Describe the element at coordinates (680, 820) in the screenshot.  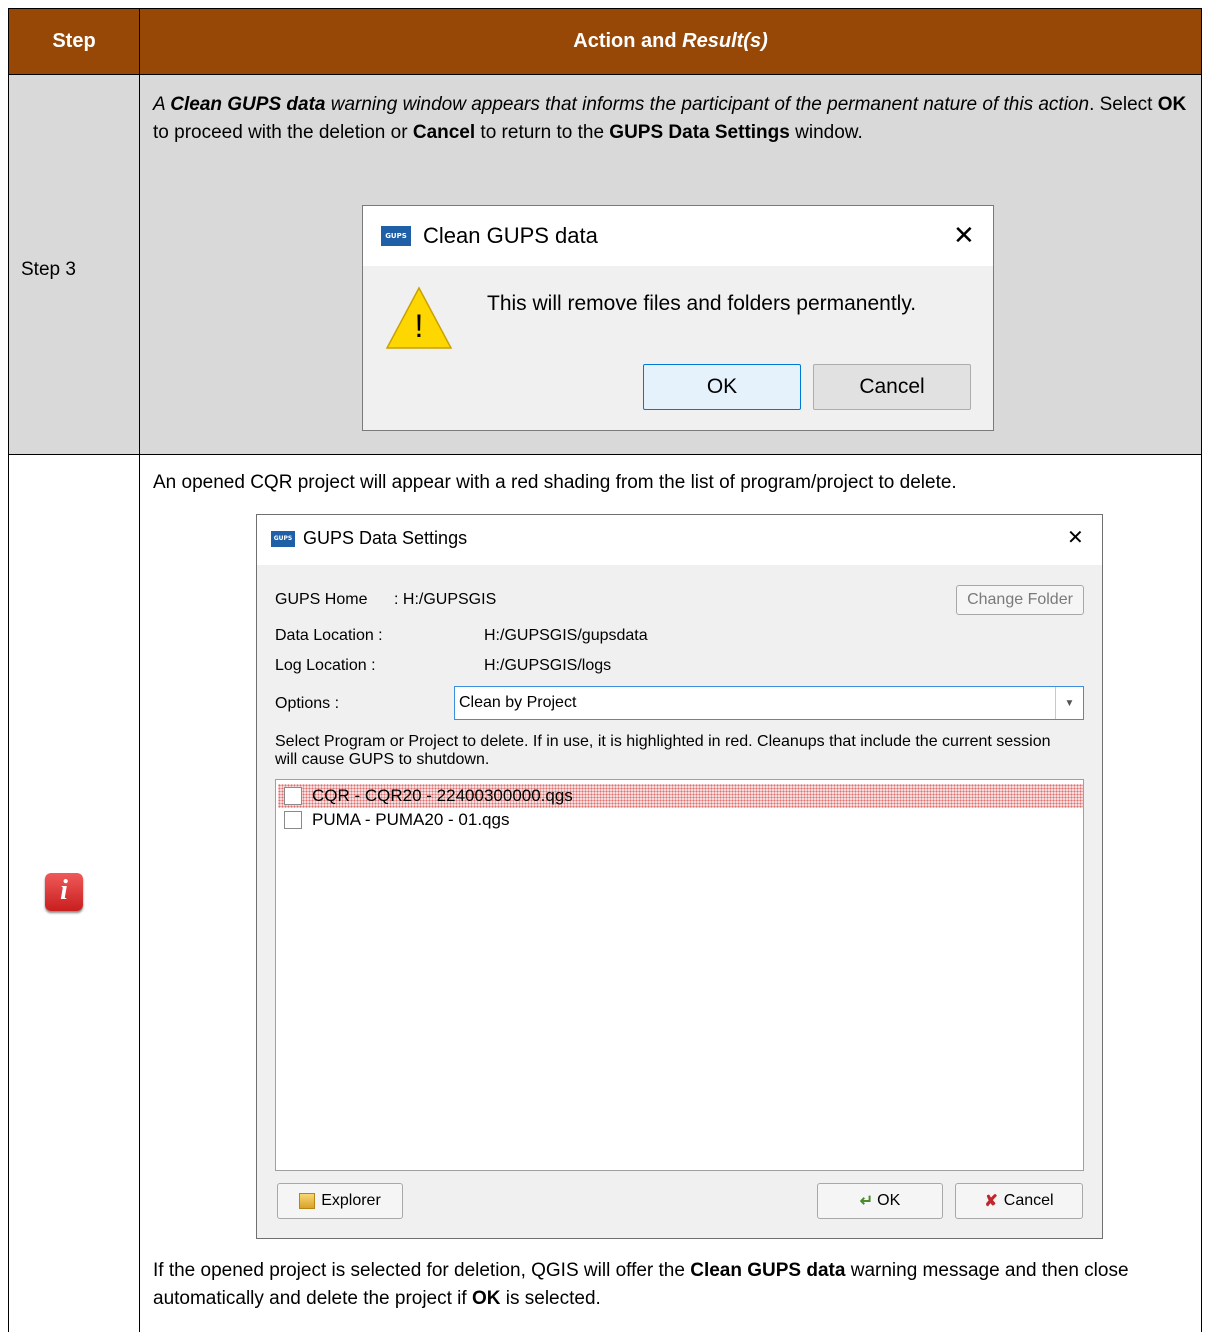
I see `list-item: PUMA - PUMA20 - 01.qgs` at that location.